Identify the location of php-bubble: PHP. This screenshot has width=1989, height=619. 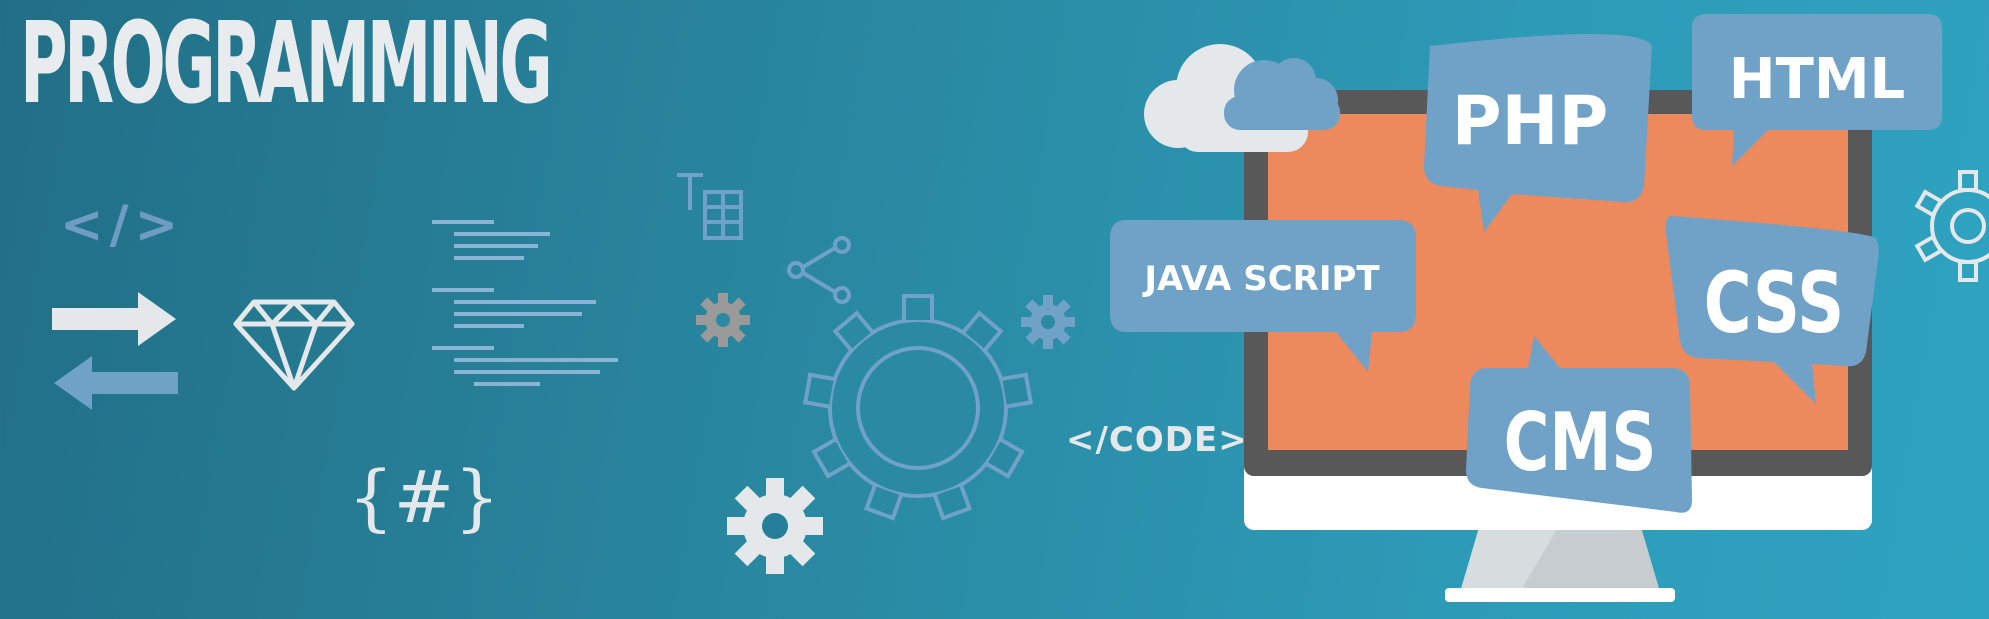
(1538, 133).